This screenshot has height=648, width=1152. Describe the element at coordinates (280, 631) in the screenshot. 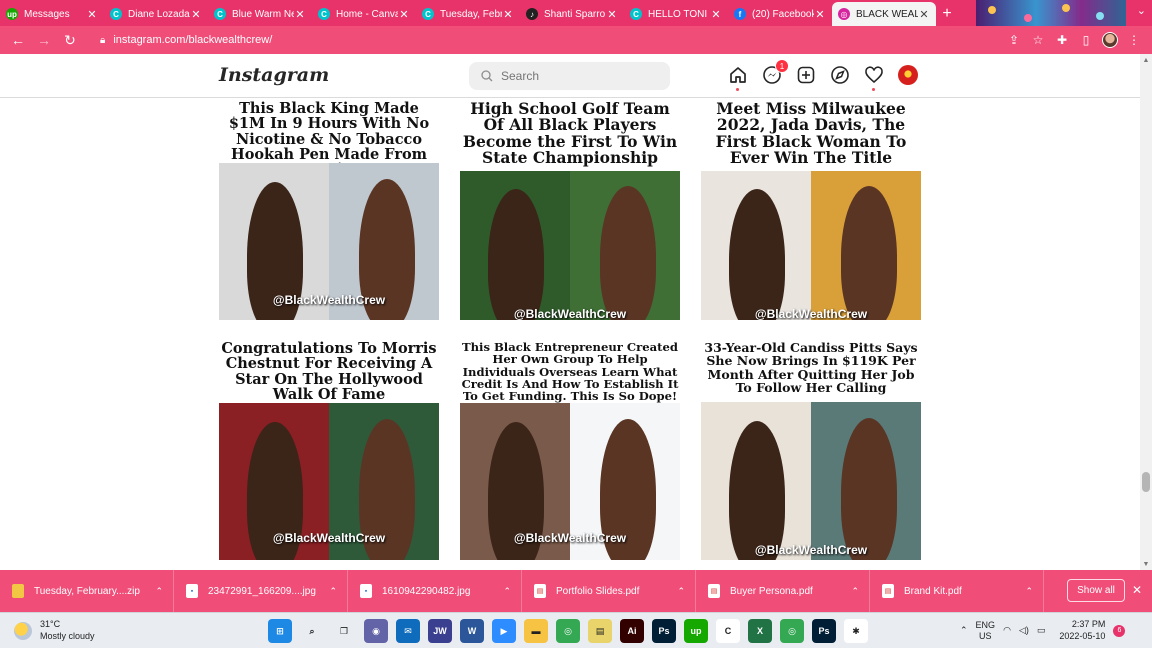

I see `windows-start-icon: ⊞` at that location.